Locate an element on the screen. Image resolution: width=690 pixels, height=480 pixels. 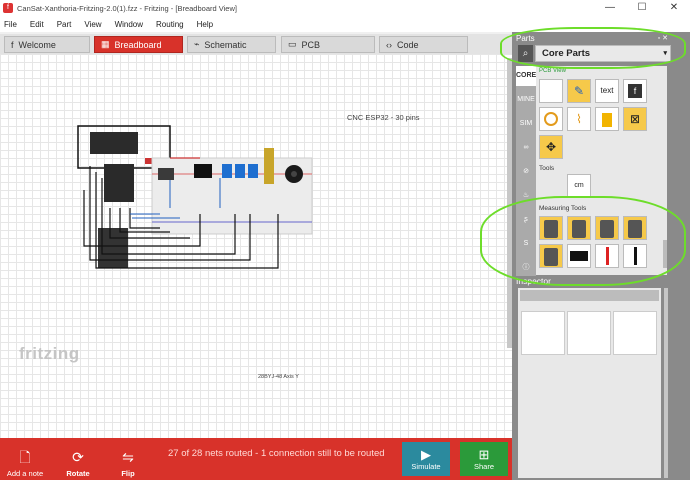
battery is located at coordinates (114, 143).